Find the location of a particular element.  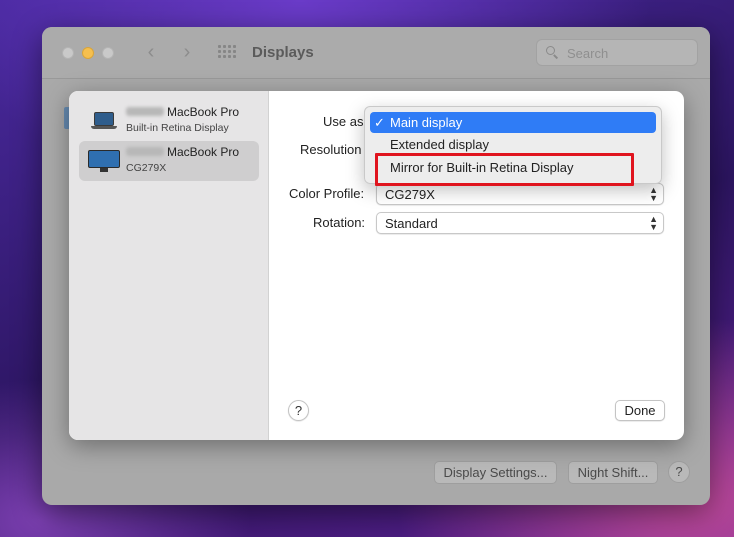

forward-button: › is located at coordinates (187, 52).